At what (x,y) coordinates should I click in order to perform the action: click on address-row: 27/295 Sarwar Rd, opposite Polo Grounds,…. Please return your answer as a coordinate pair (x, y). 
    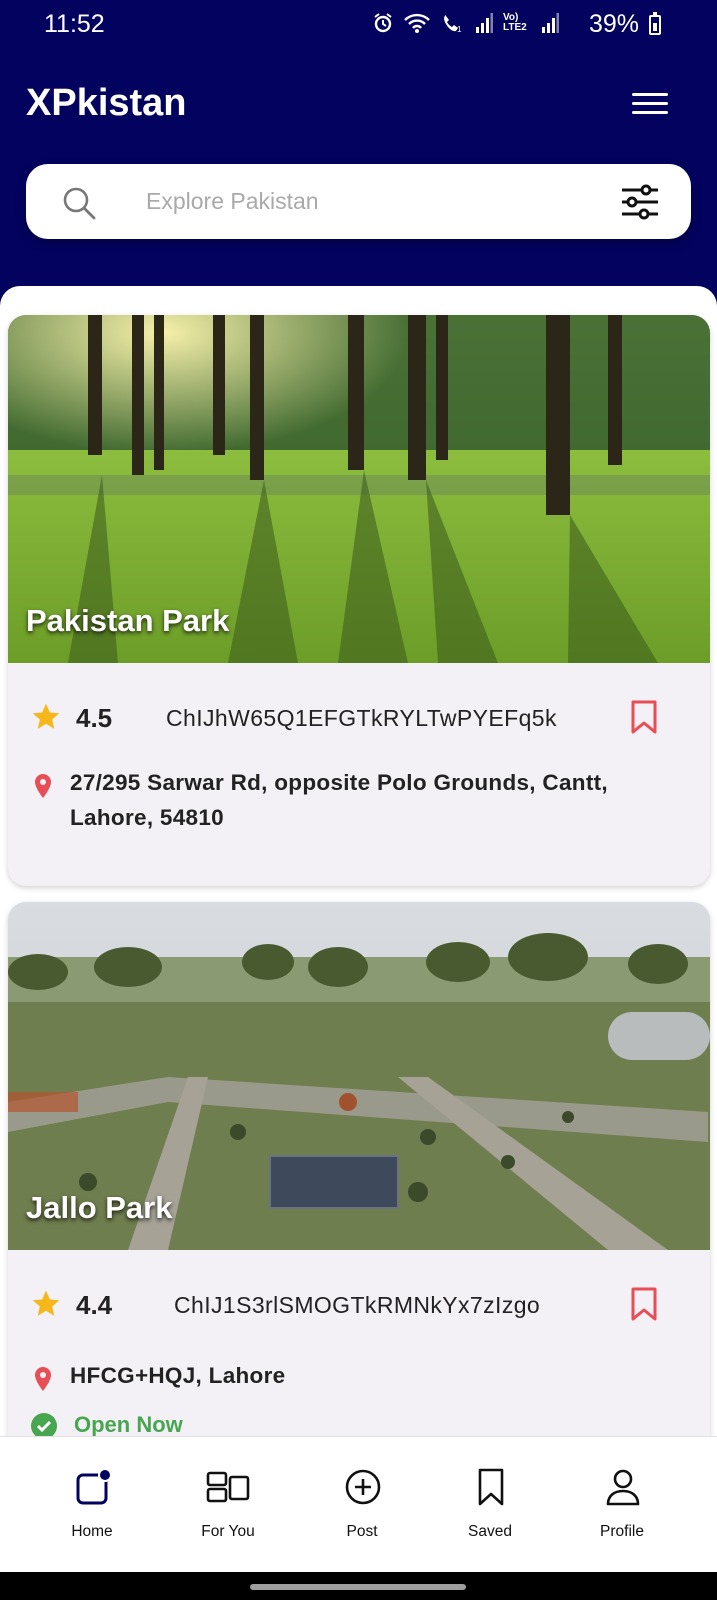
    Looking at the image, I should click on (359, 805).